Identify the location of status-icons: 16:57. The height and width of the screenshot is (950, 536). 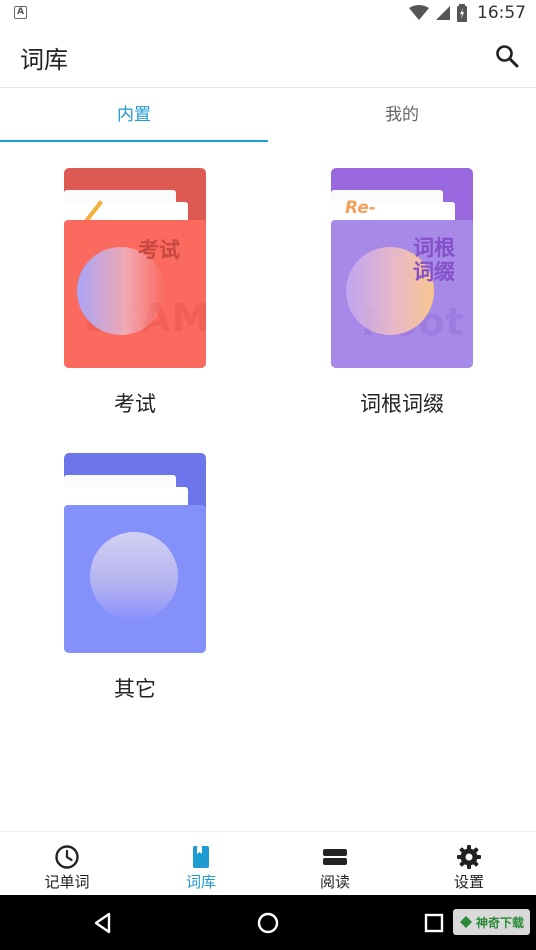
(467, 13).